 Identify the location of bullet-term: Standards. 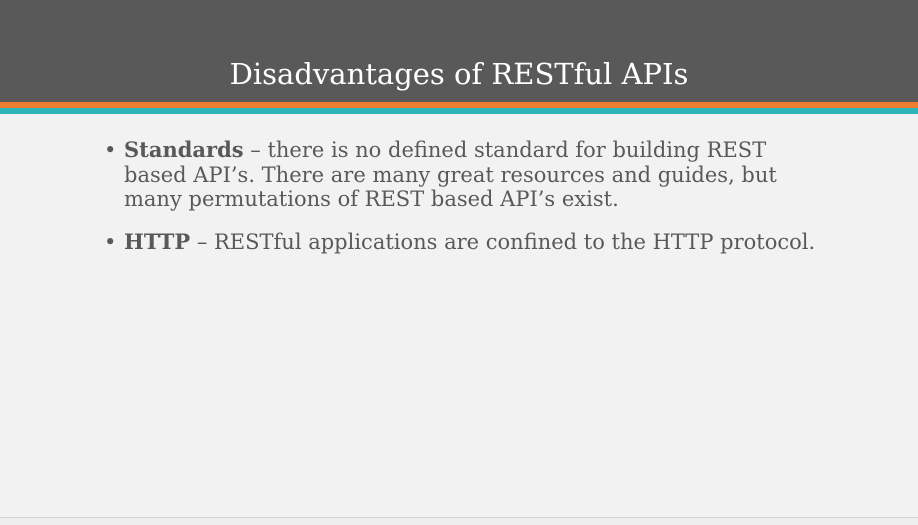
(184, 149).